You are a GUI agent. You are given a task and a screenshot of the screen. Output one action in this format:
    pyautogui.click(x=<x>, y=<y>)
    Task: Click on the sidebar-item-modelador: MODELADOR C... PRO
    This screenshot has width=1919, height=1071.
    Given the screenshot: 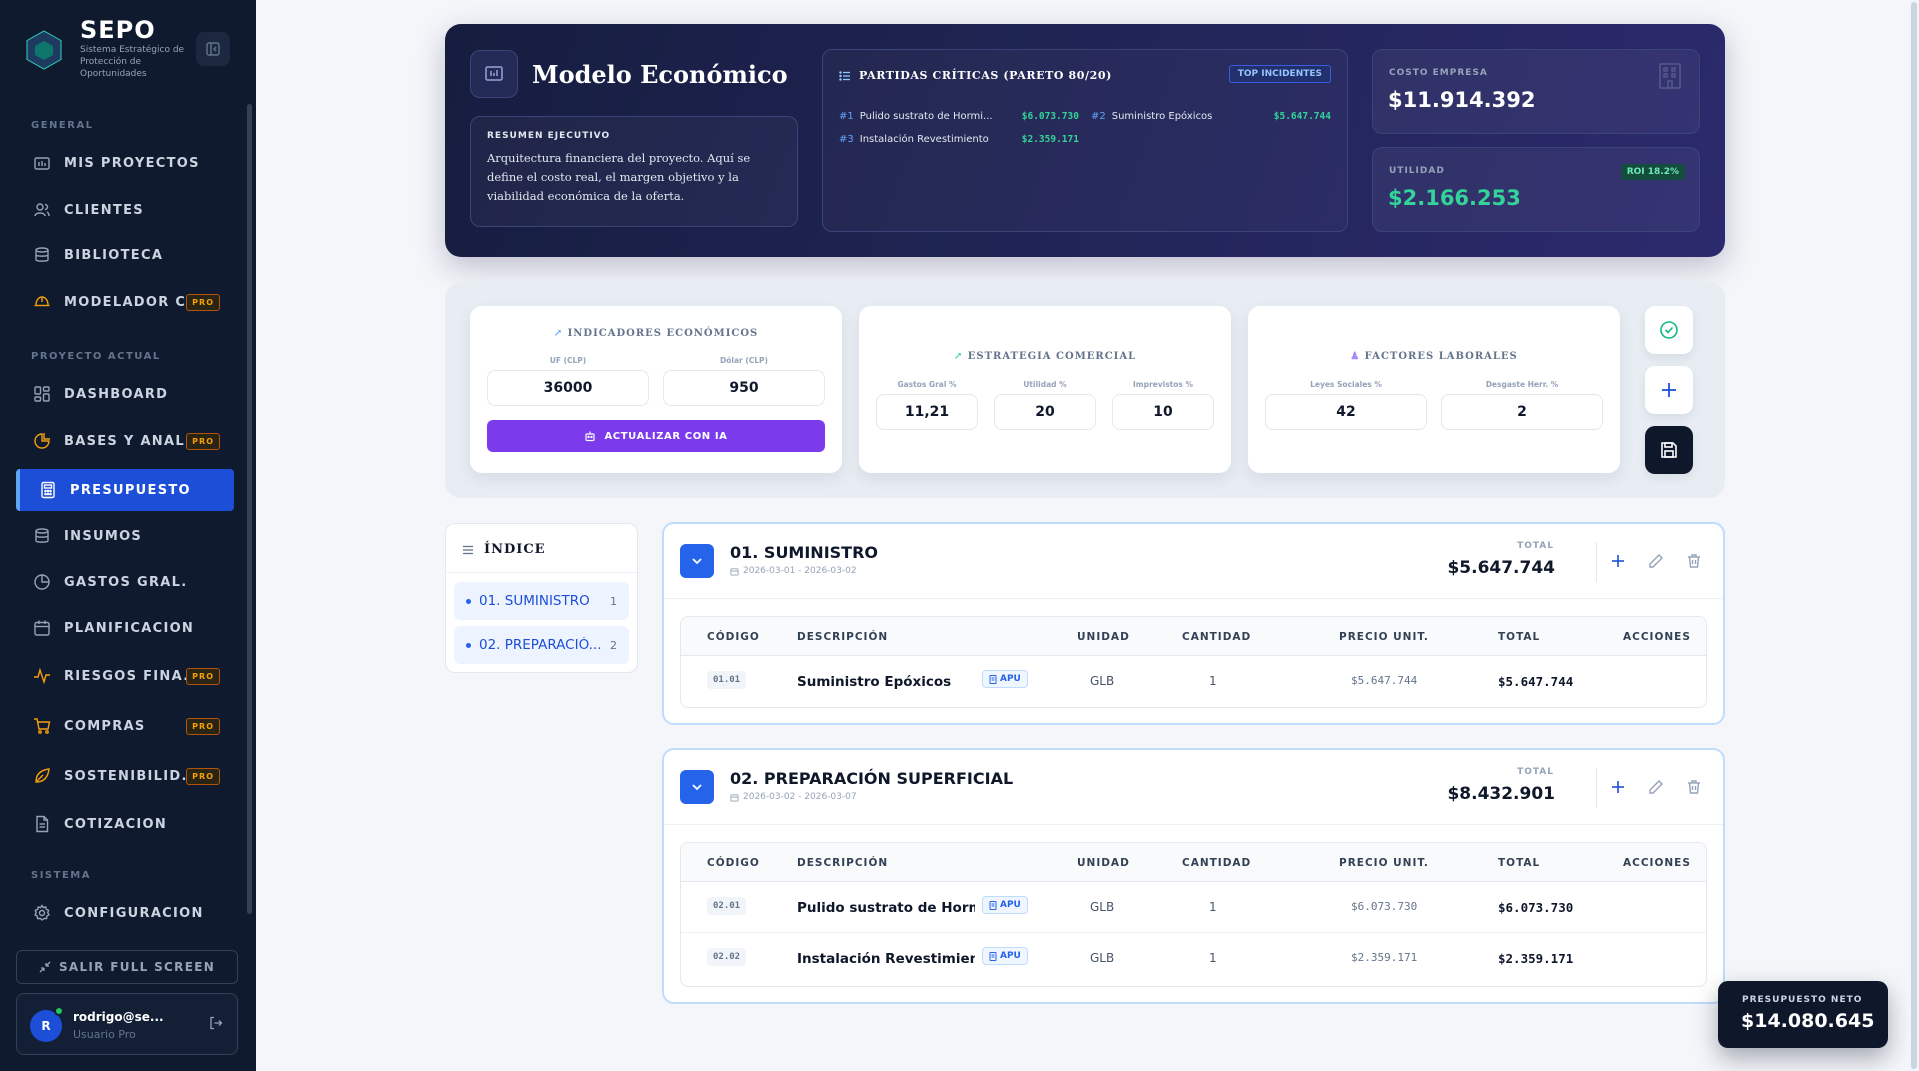 What is the action you would take?
    pyautogui.click(x=125, y=302)
    